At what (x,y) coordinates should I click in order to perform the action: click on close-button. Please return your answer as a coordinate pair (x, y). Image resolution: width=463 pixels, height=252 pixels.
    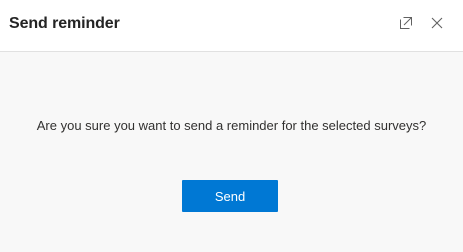
    Looking at the image, I should click on (437, 25).